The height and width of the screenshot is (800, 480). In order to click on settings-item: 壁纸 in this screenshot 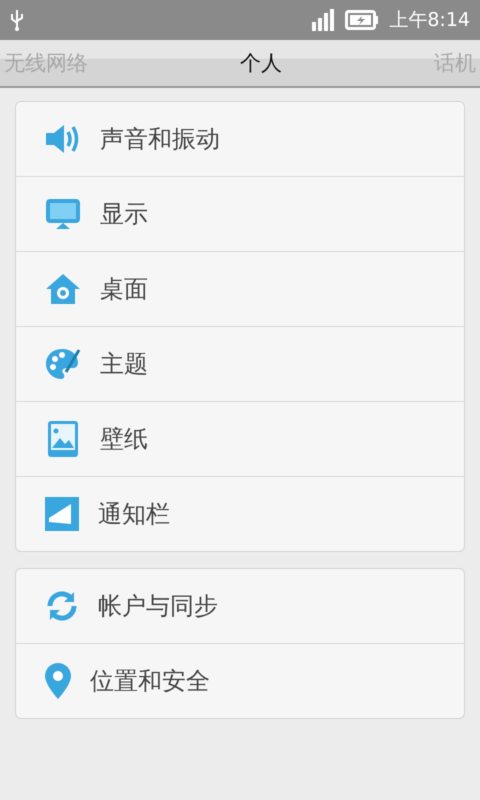, I will do `click(240, 438)`.